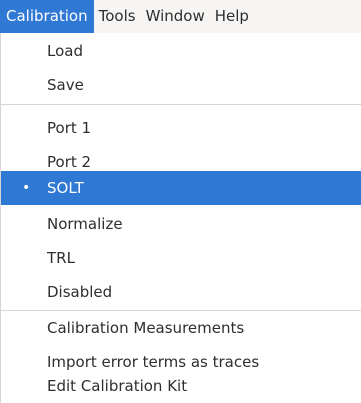 The image size is (361, 403). I want to click on menu-item-save: Save, so click(181, 85).